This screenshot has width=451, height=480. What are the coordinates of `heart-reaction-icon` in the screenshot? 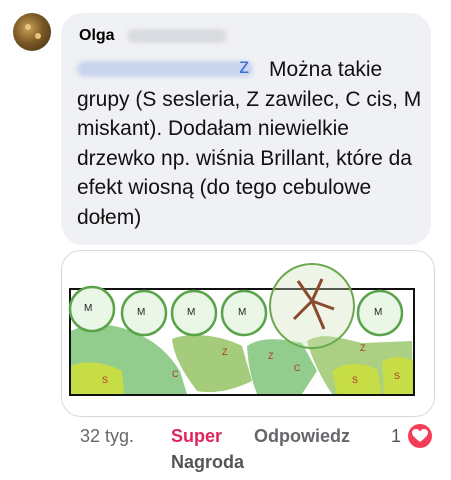 It's located at (420, 436).